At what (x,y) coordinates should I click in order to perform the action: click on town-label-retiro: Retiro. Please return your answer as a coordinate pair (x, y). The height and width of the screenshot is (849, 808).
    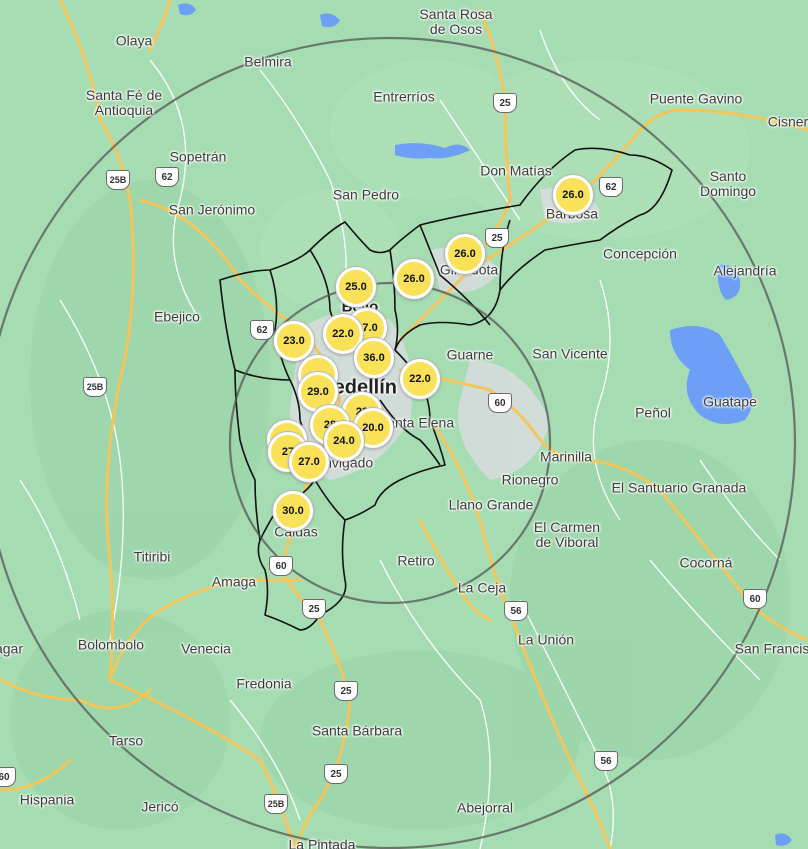
    Looking at the image, I should click on (416, 560).